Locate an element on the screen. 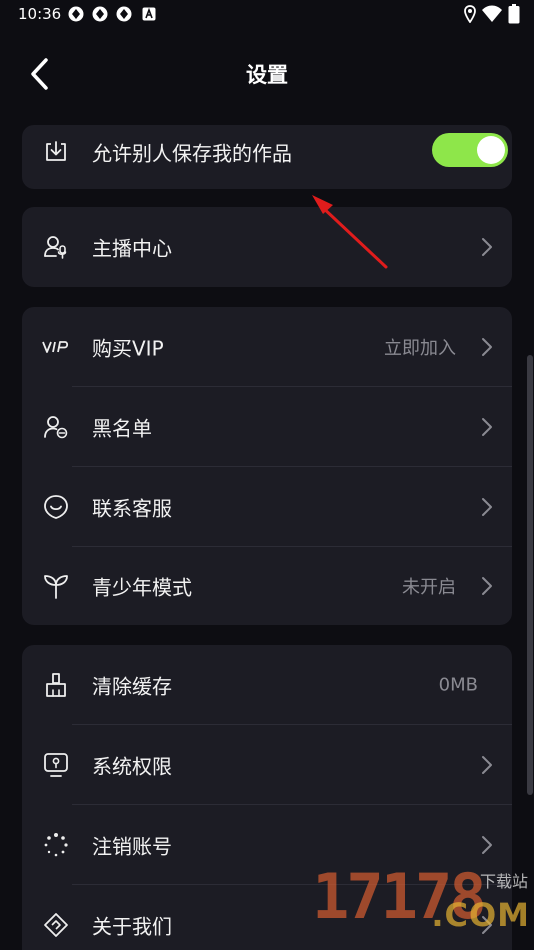 The height and width of the screenshot is (950, 534). system-permission-icon is located at coordinates (56, 765).